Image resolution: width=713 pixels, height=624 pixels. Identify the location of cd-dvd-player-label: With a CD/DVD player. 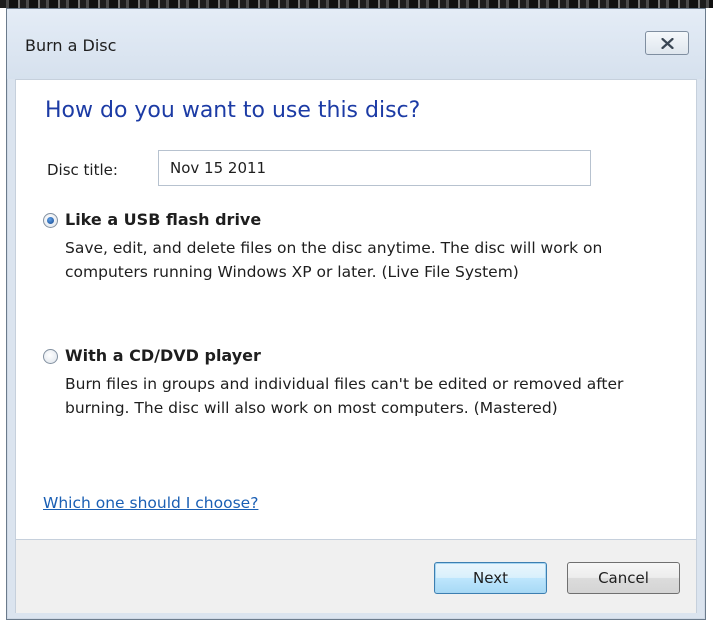
(163, 355).